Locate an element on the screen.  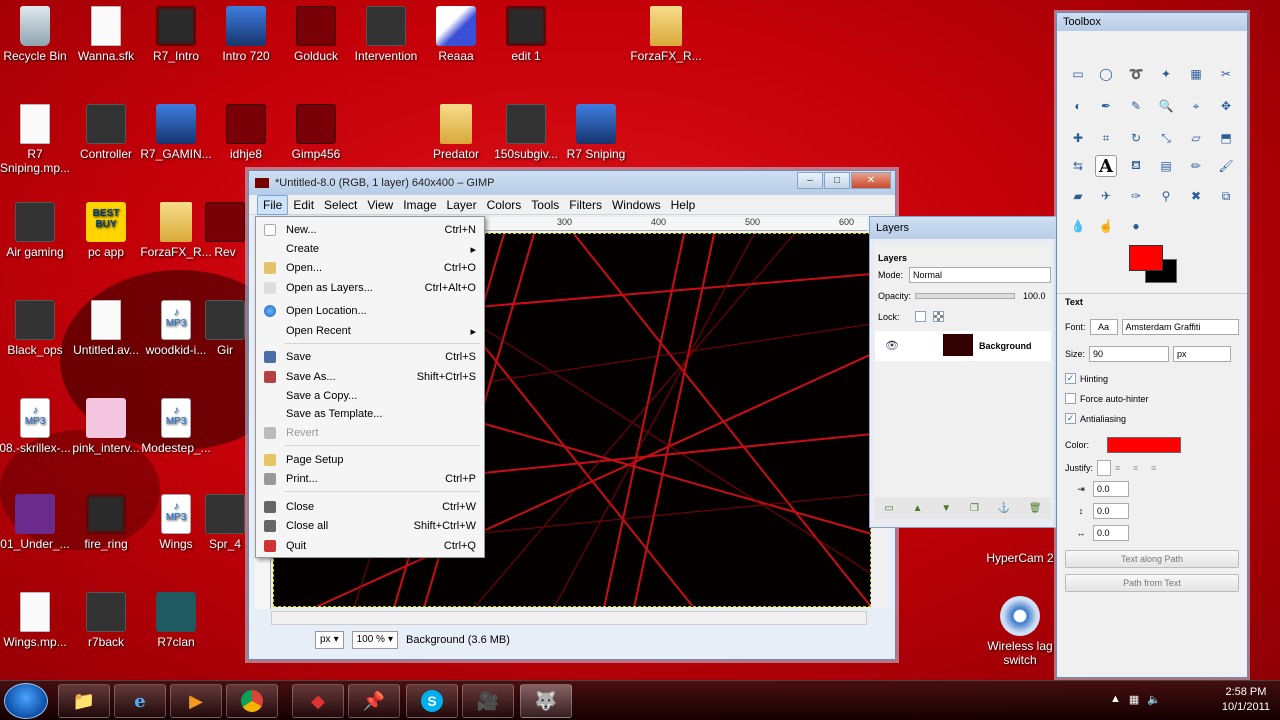
pencil-icon: ✏ is located at coordinates (1196, 166).